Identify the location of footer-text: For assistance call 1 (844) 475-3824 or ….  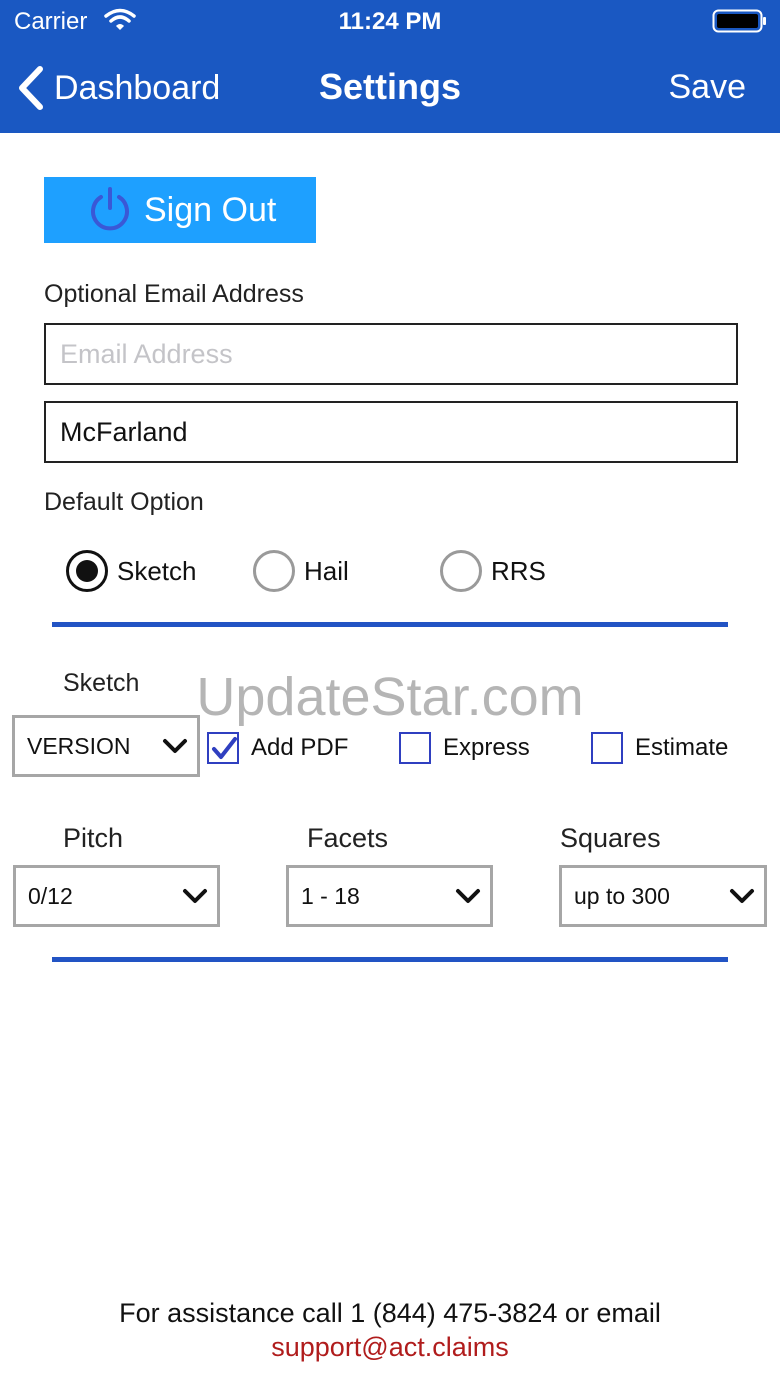
(390, 1313).